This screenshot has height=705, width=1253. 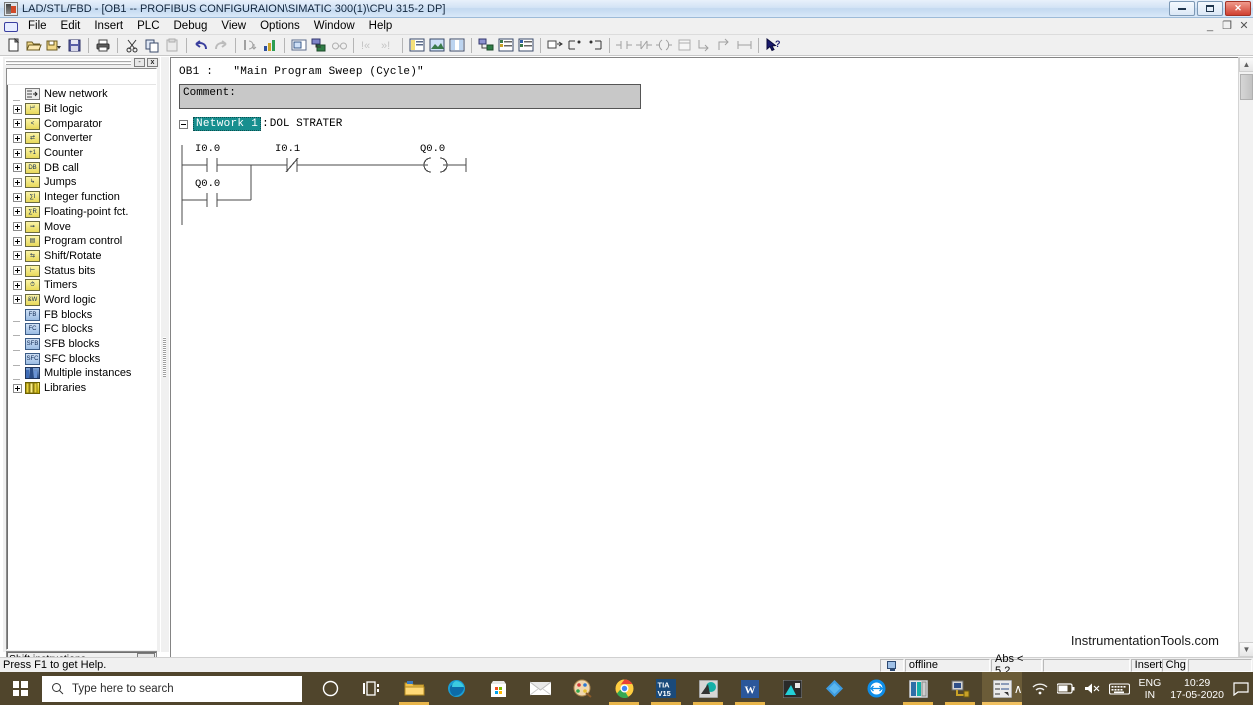 What do you see at coordinates (84, 388) in the screenshot?
I see `tree-item-libraries: Libraries` at bounding box center [84, 388].